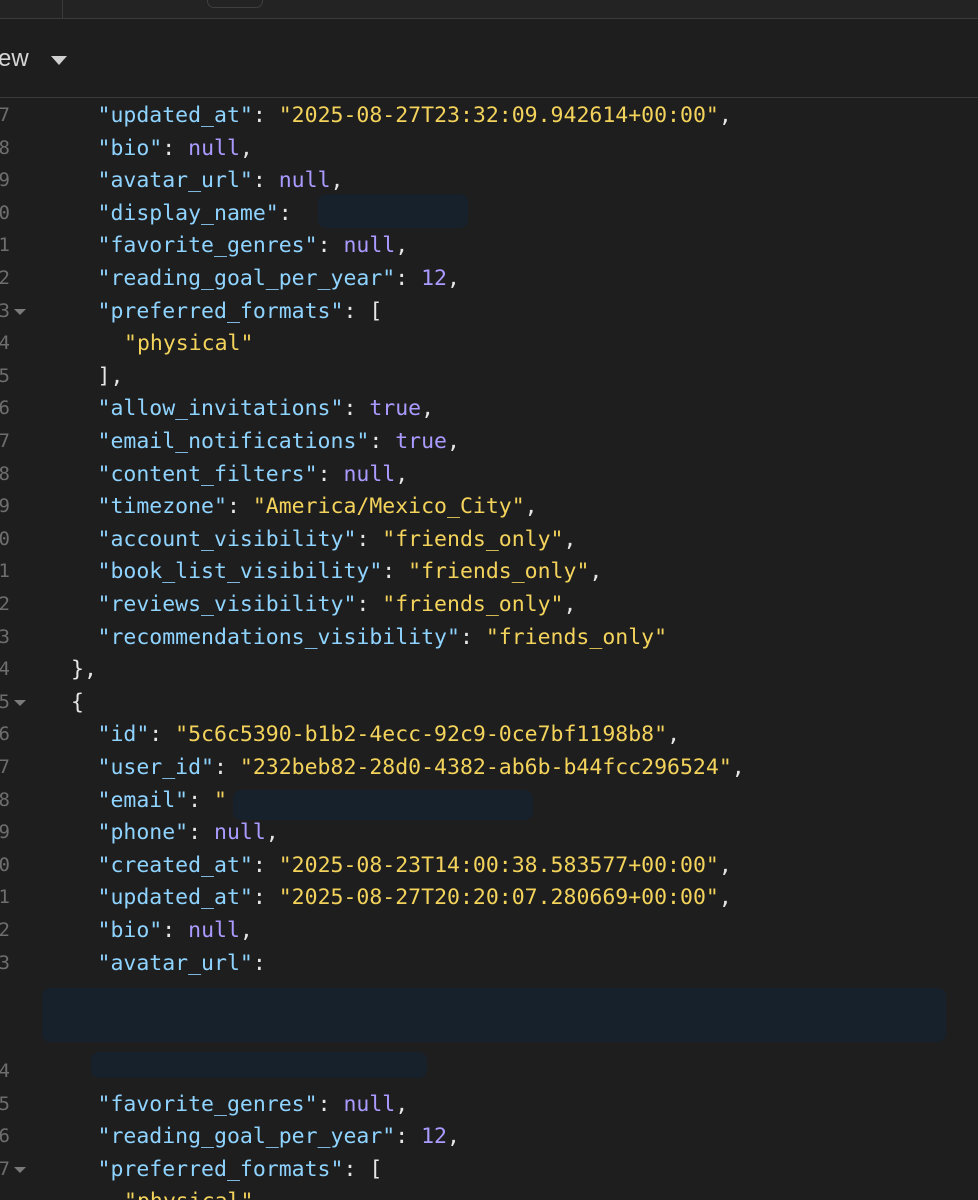  Describe the element at coordinates (337, 539) in the screenshot. I see `code-text: "account_visibility": "friends_only",` at that location.